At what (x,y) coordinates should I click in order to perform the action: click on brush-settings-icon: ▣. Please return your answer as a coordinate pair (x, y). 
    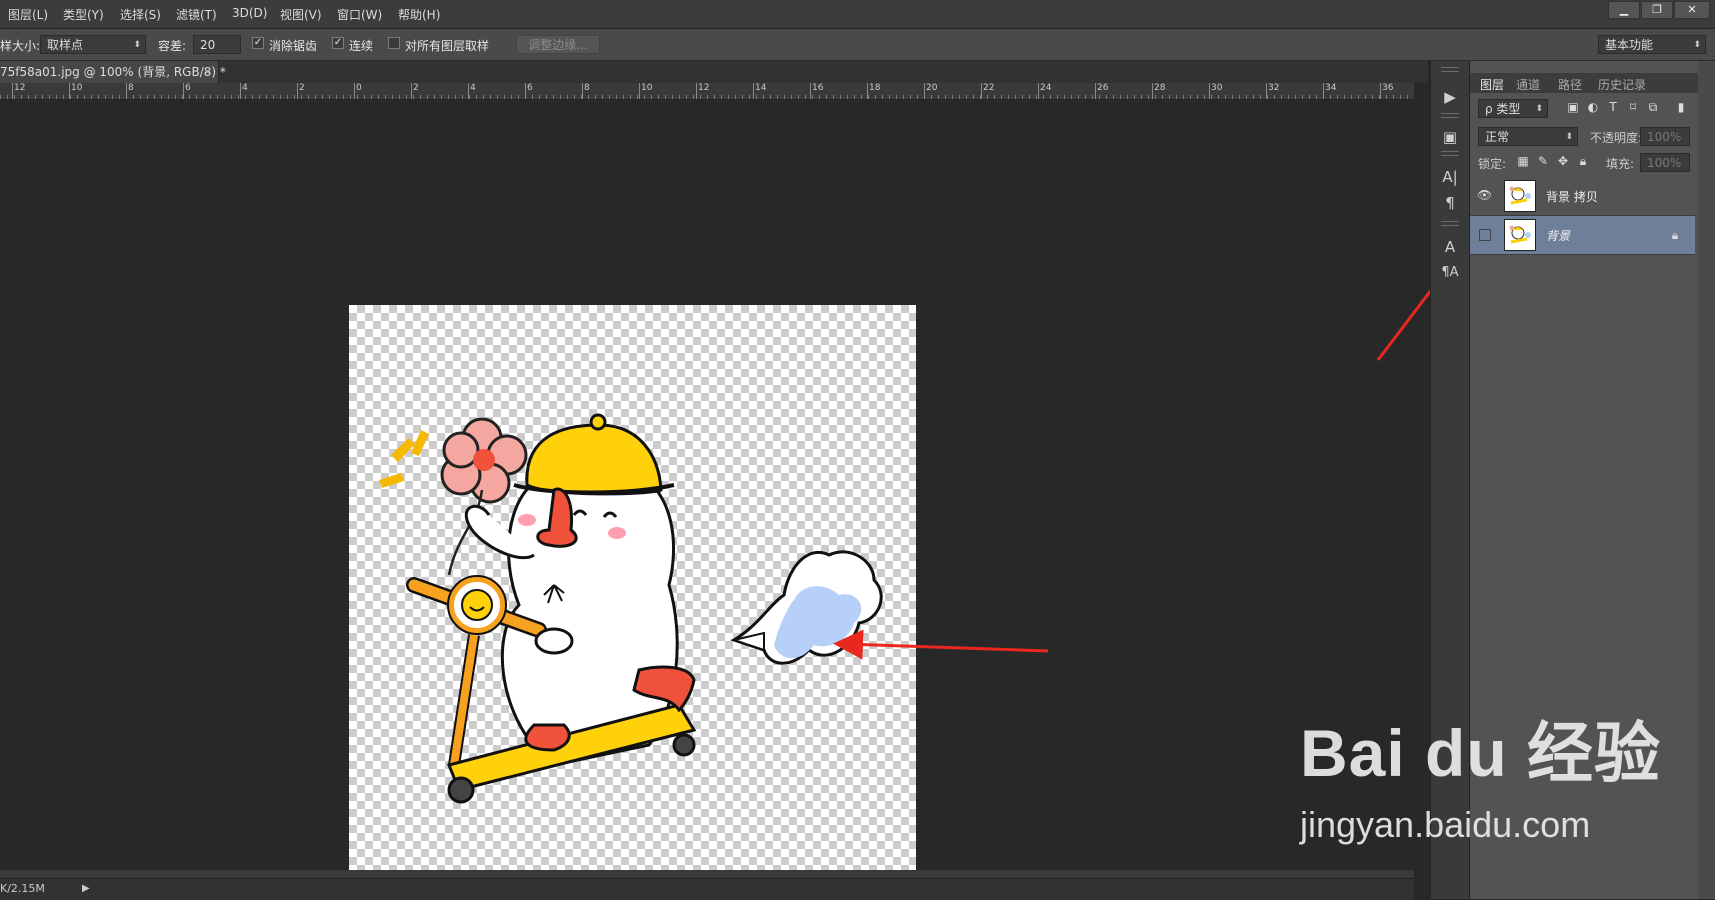
    Looking at the image, I should click on (1450, 137).